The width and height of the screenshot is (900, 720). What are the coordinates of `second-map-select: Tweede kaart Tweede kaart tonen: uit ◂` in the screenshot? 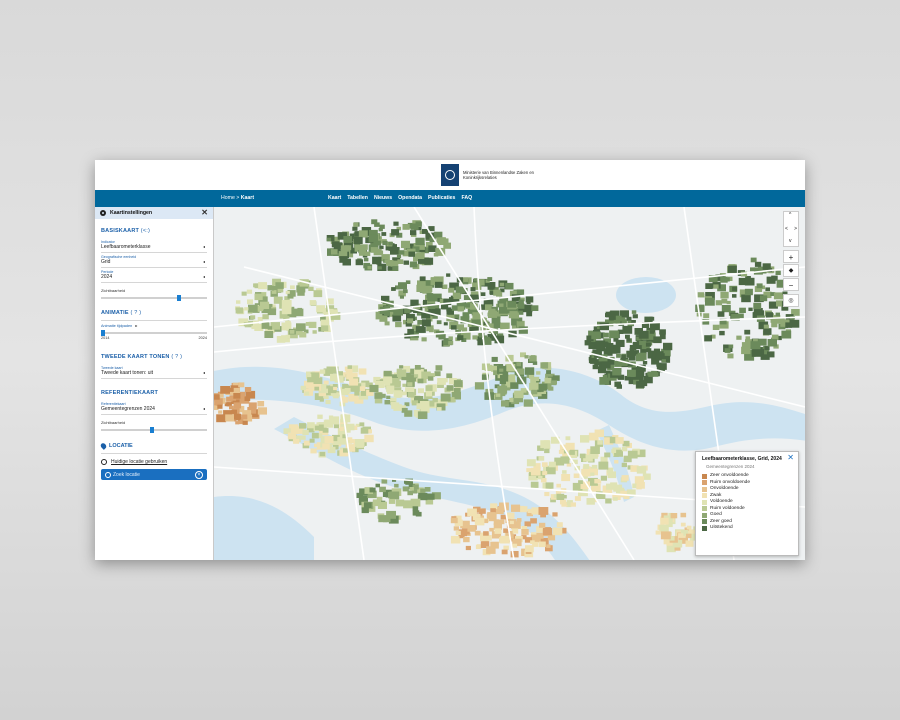 It's located at (154, 371).